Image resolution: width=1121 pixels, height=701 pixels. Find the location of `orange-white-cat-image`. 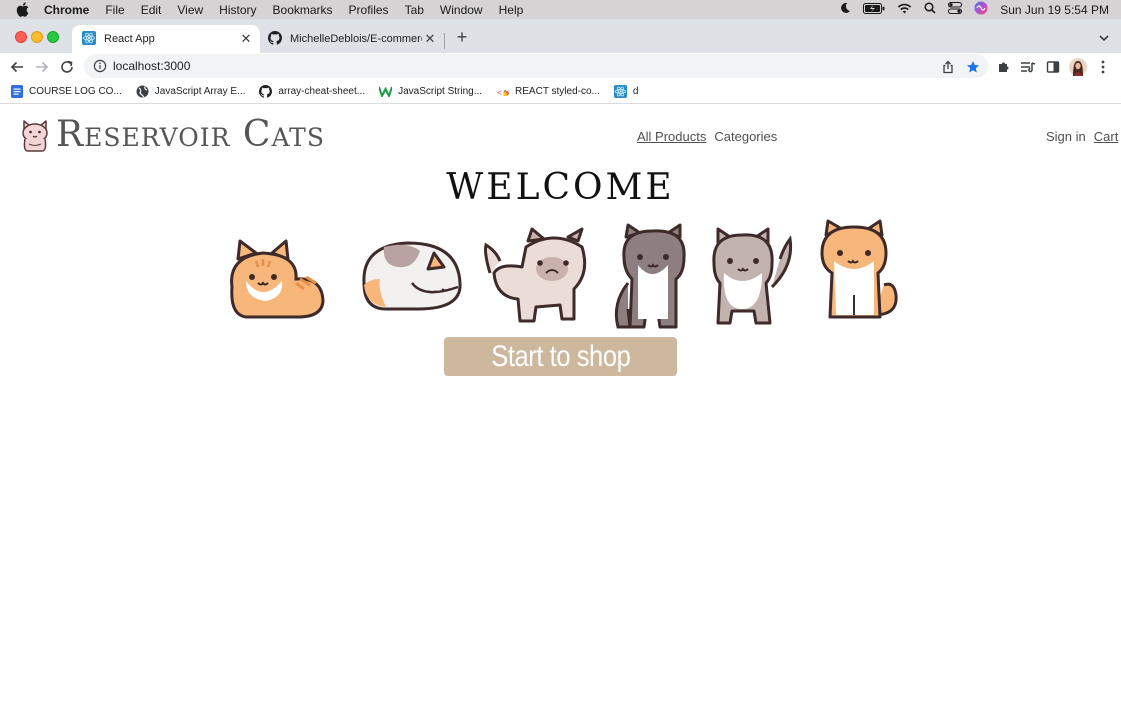

orange-white-cat-image is located at coordinates (859, 269).